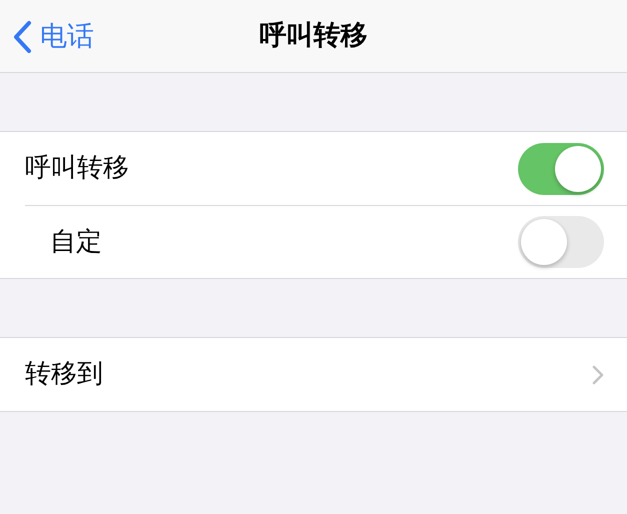 The height and width of the screenshot is (514, 627). What do you see at coordinates (598, 374) in the screenshot?
I see `chevron-right-icon` at bounding box center [598, 374].